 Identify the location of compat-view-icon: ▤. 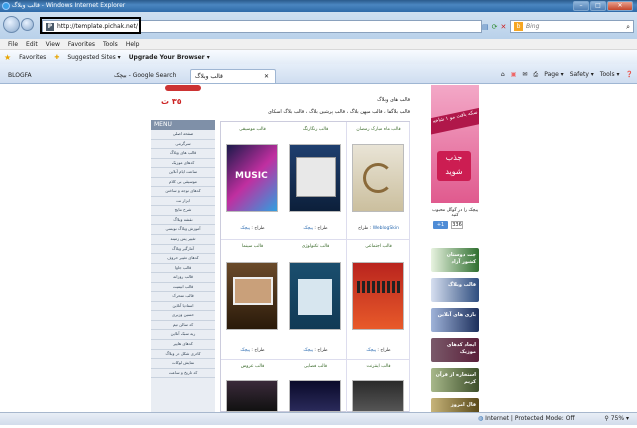
(485, 27).